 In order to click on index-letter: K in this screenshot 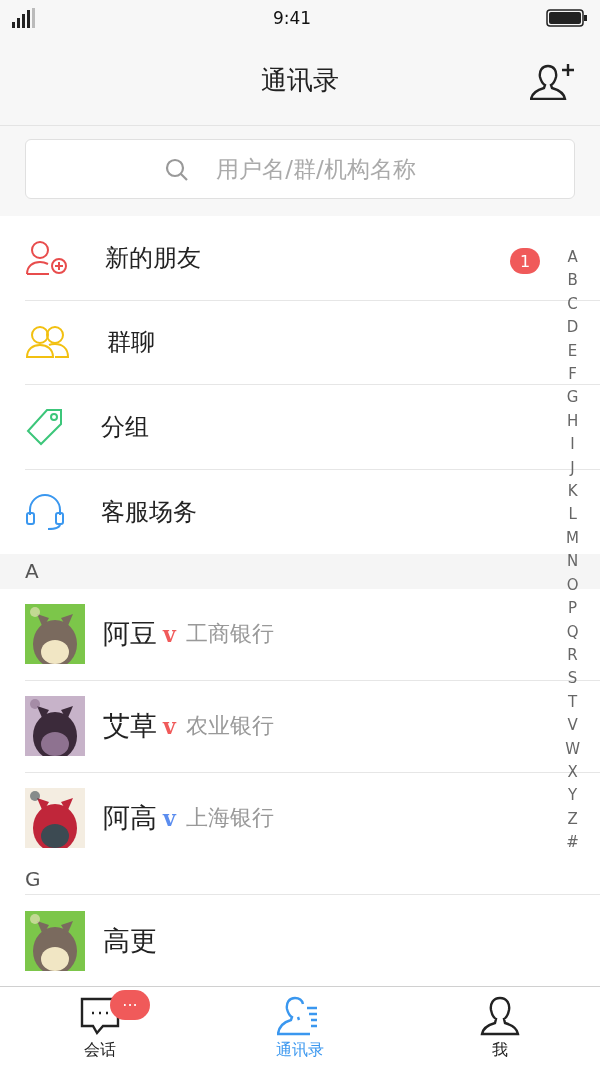, I will do `click(572, 492)`.